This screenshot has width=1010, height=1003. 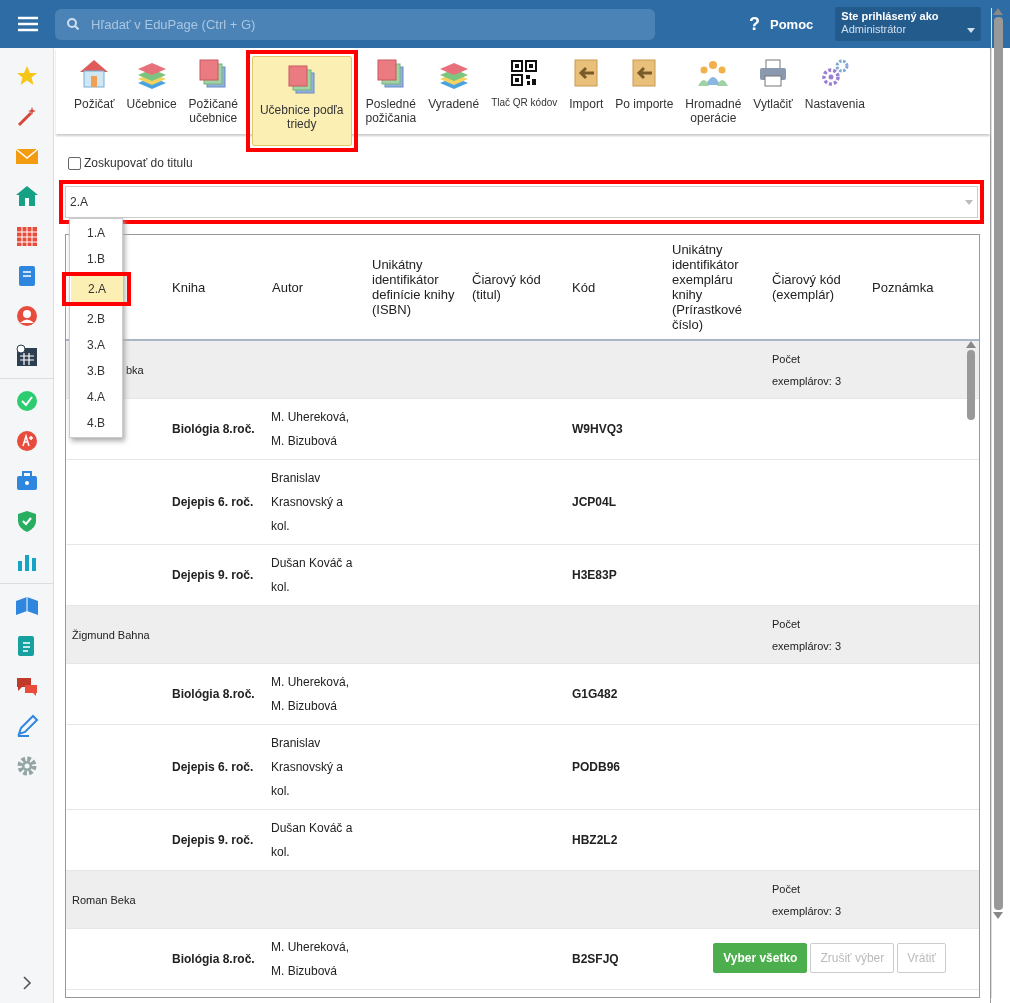 What do you see at coordinates (773, 83) in the screenshot?
I see `toolbar-button: Vytlačiť` at bounding box center [773, 83].